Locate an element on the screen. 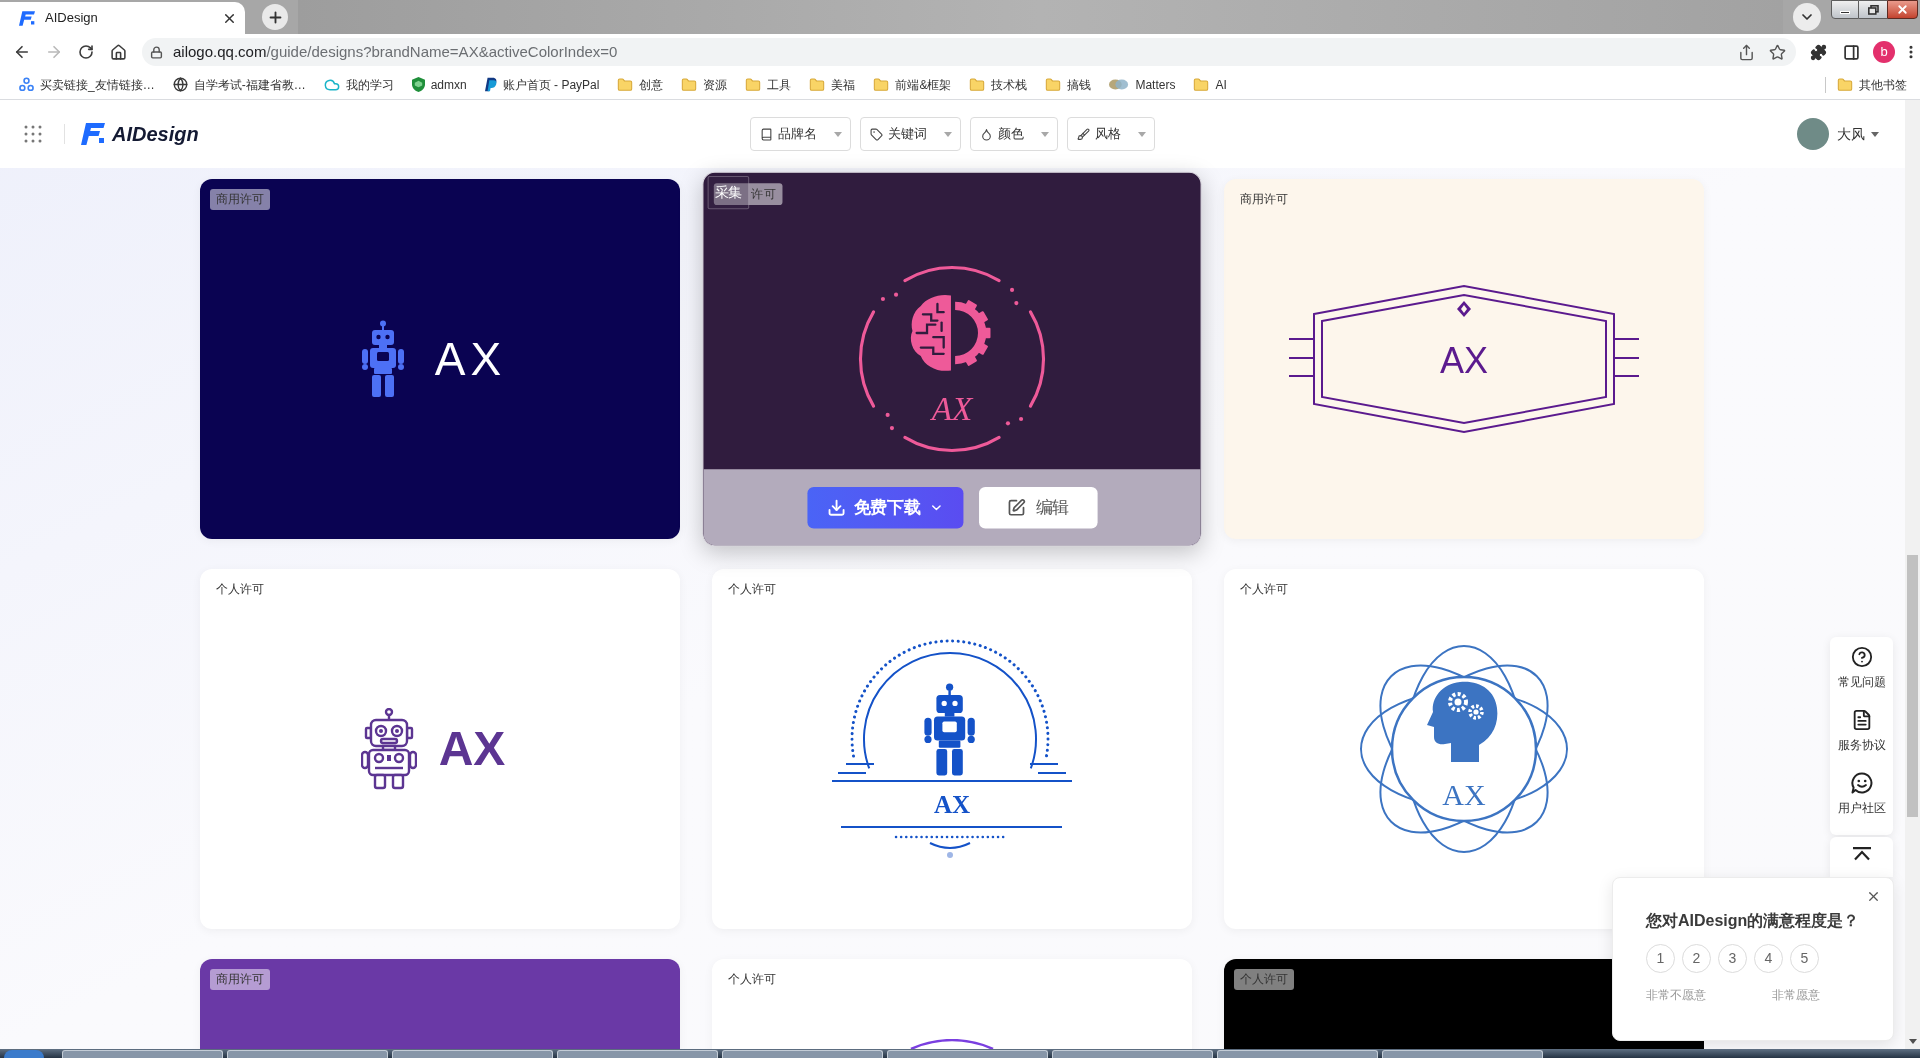 The image size is (1920, 1058). brush-icon is located at coordinates (1083, 134).